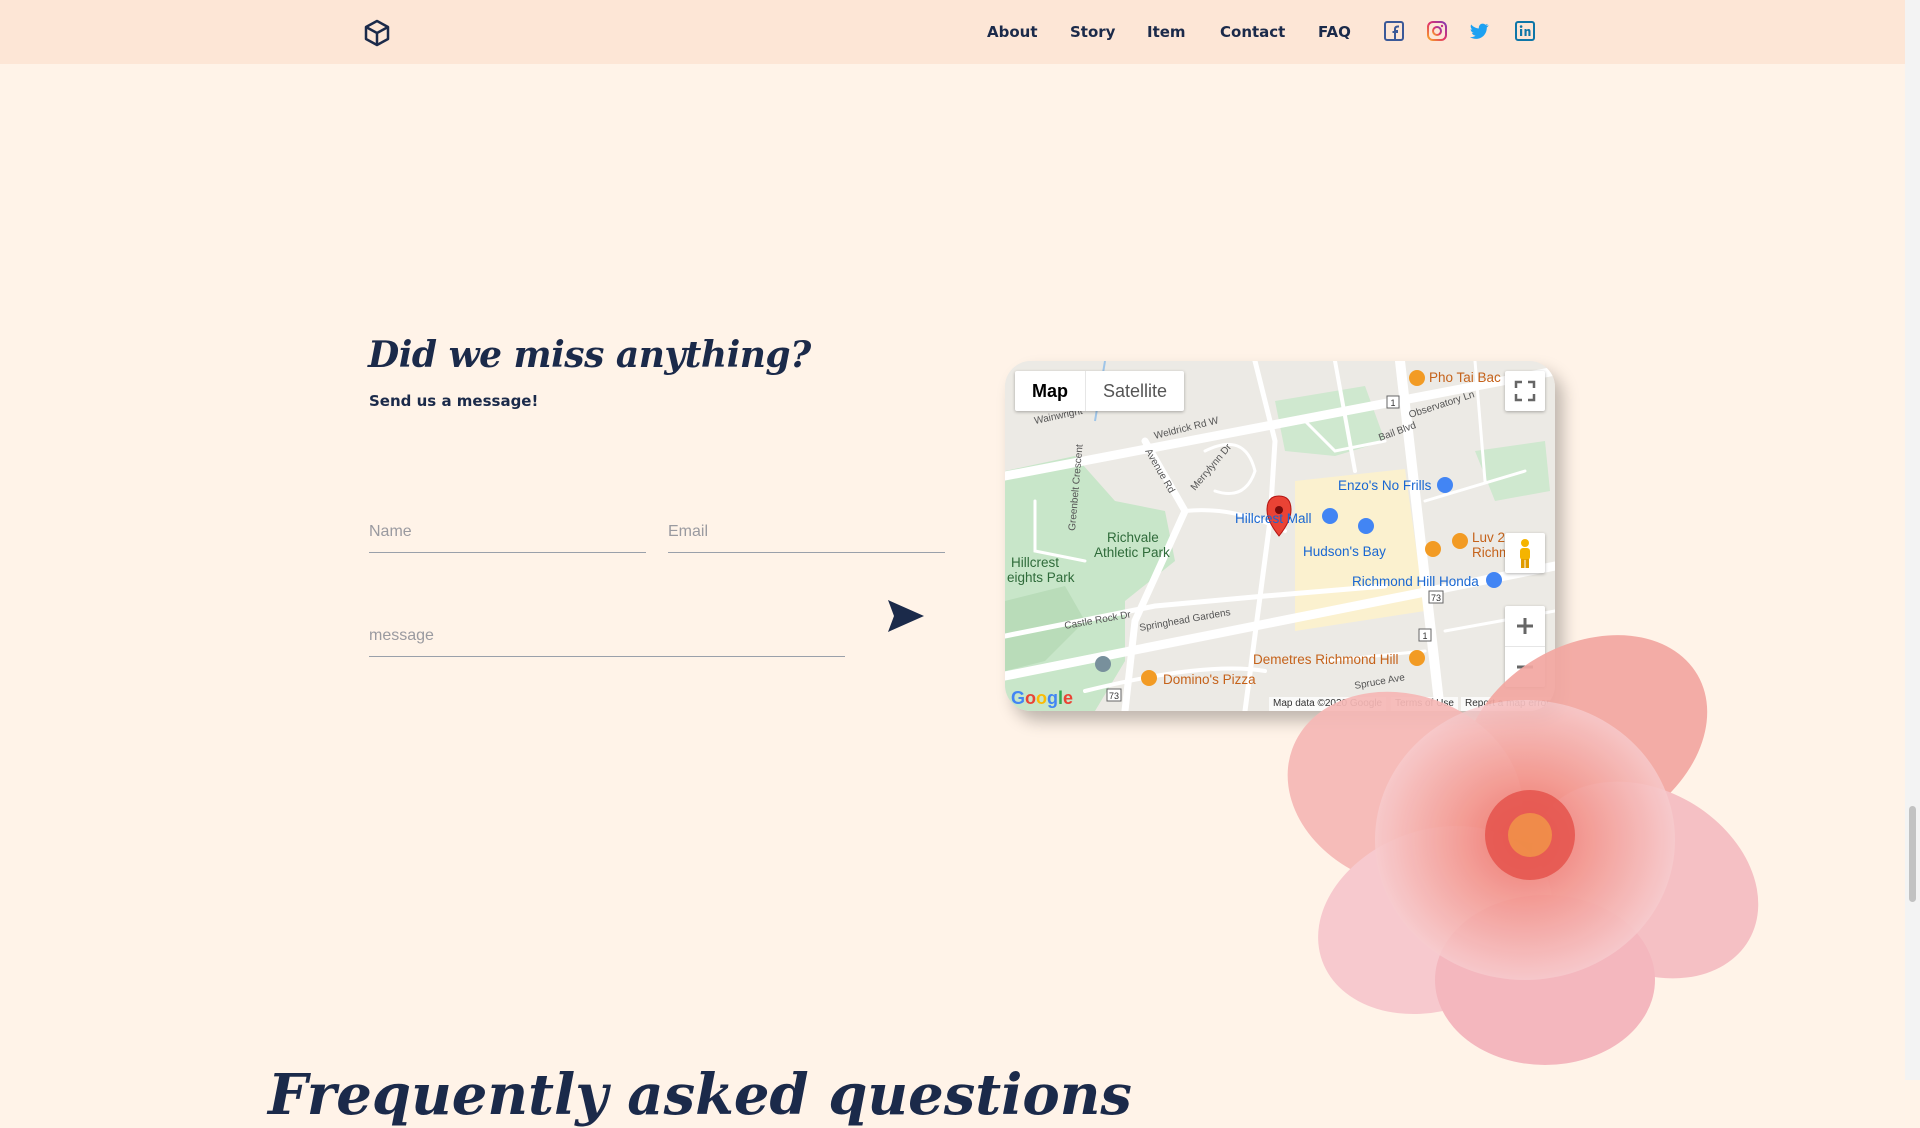 This screenshot has width=1920, height=1128. What do you see at coordinates (1166, 32) in the screenshot?
I see `nav-item: Item` at bounding box center [1166, 32].